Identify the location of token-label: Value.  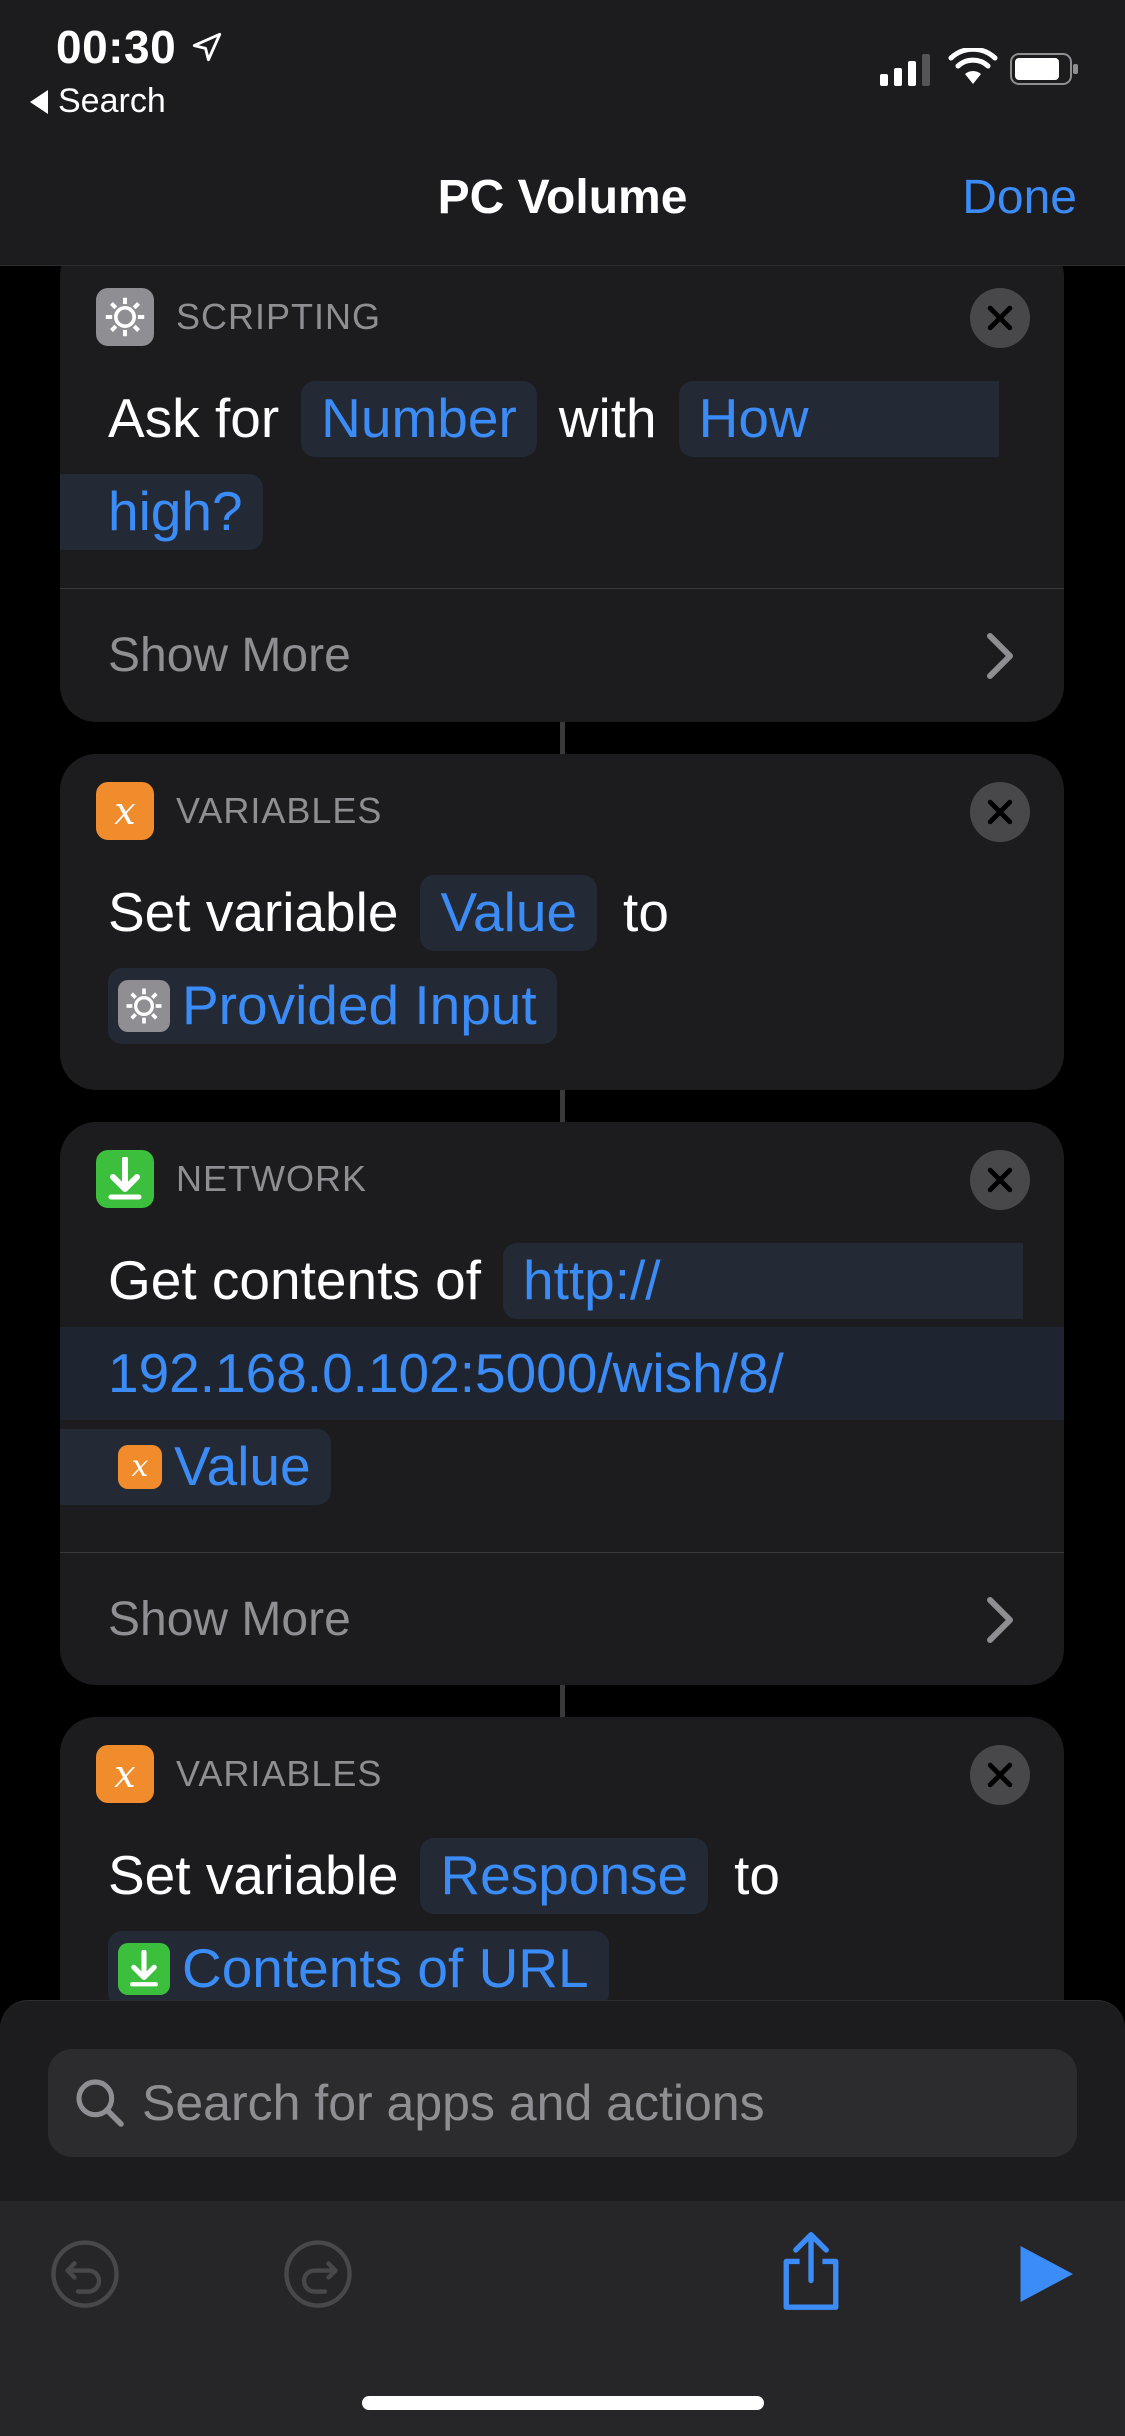
(242, 1466).